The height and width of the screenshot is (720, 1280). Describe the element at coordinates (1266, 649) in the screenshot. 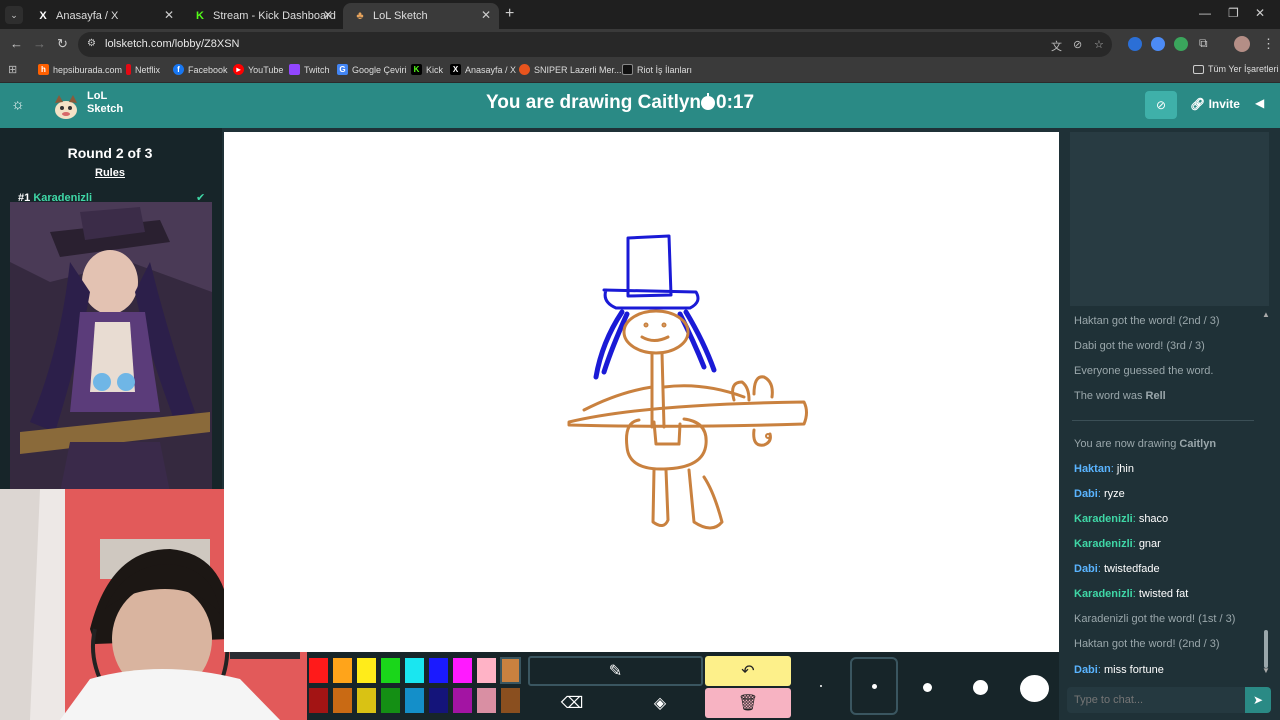

I see `scroll-thumb` at that location.